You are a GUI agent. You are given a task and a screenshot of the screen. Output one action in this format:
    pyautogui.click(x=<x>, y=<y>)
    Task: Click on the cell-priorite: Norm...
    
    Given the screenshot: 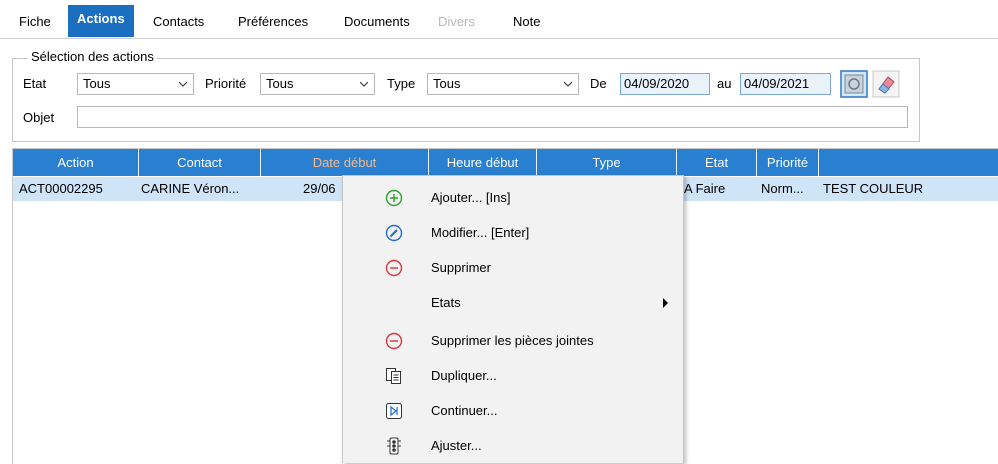 What is the action you would take?
    pyautogui.click(x=782, y=188)
    